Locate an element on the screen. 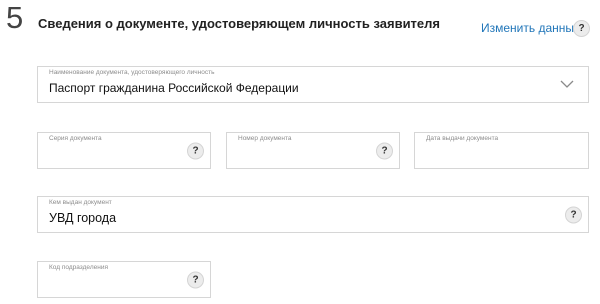 The height and width of the screenshot is (304, 600). document-number-field: Номер документа ? is located at coordinates (313, 150).